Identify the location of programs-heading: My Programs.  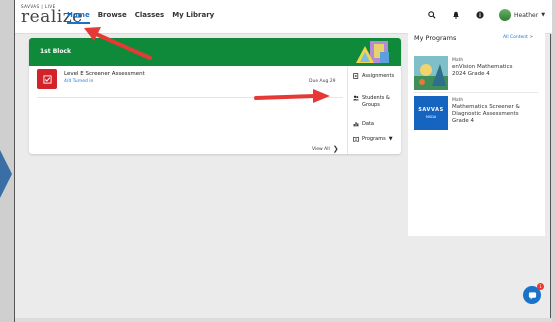
(435, 38).